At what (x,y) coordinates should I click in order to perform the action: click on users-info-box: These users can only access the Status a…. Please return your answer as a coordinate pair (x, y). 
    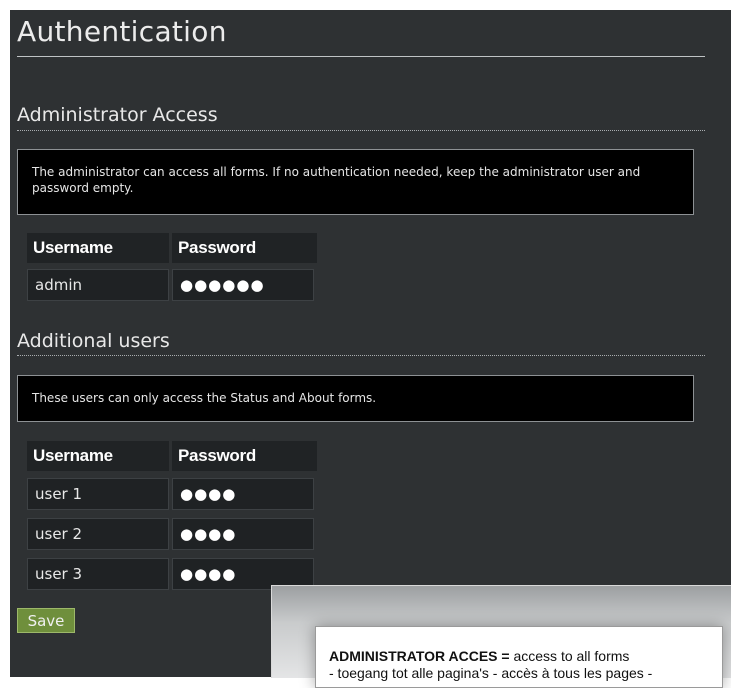
    Looking at the image, I should click on (355, 398).